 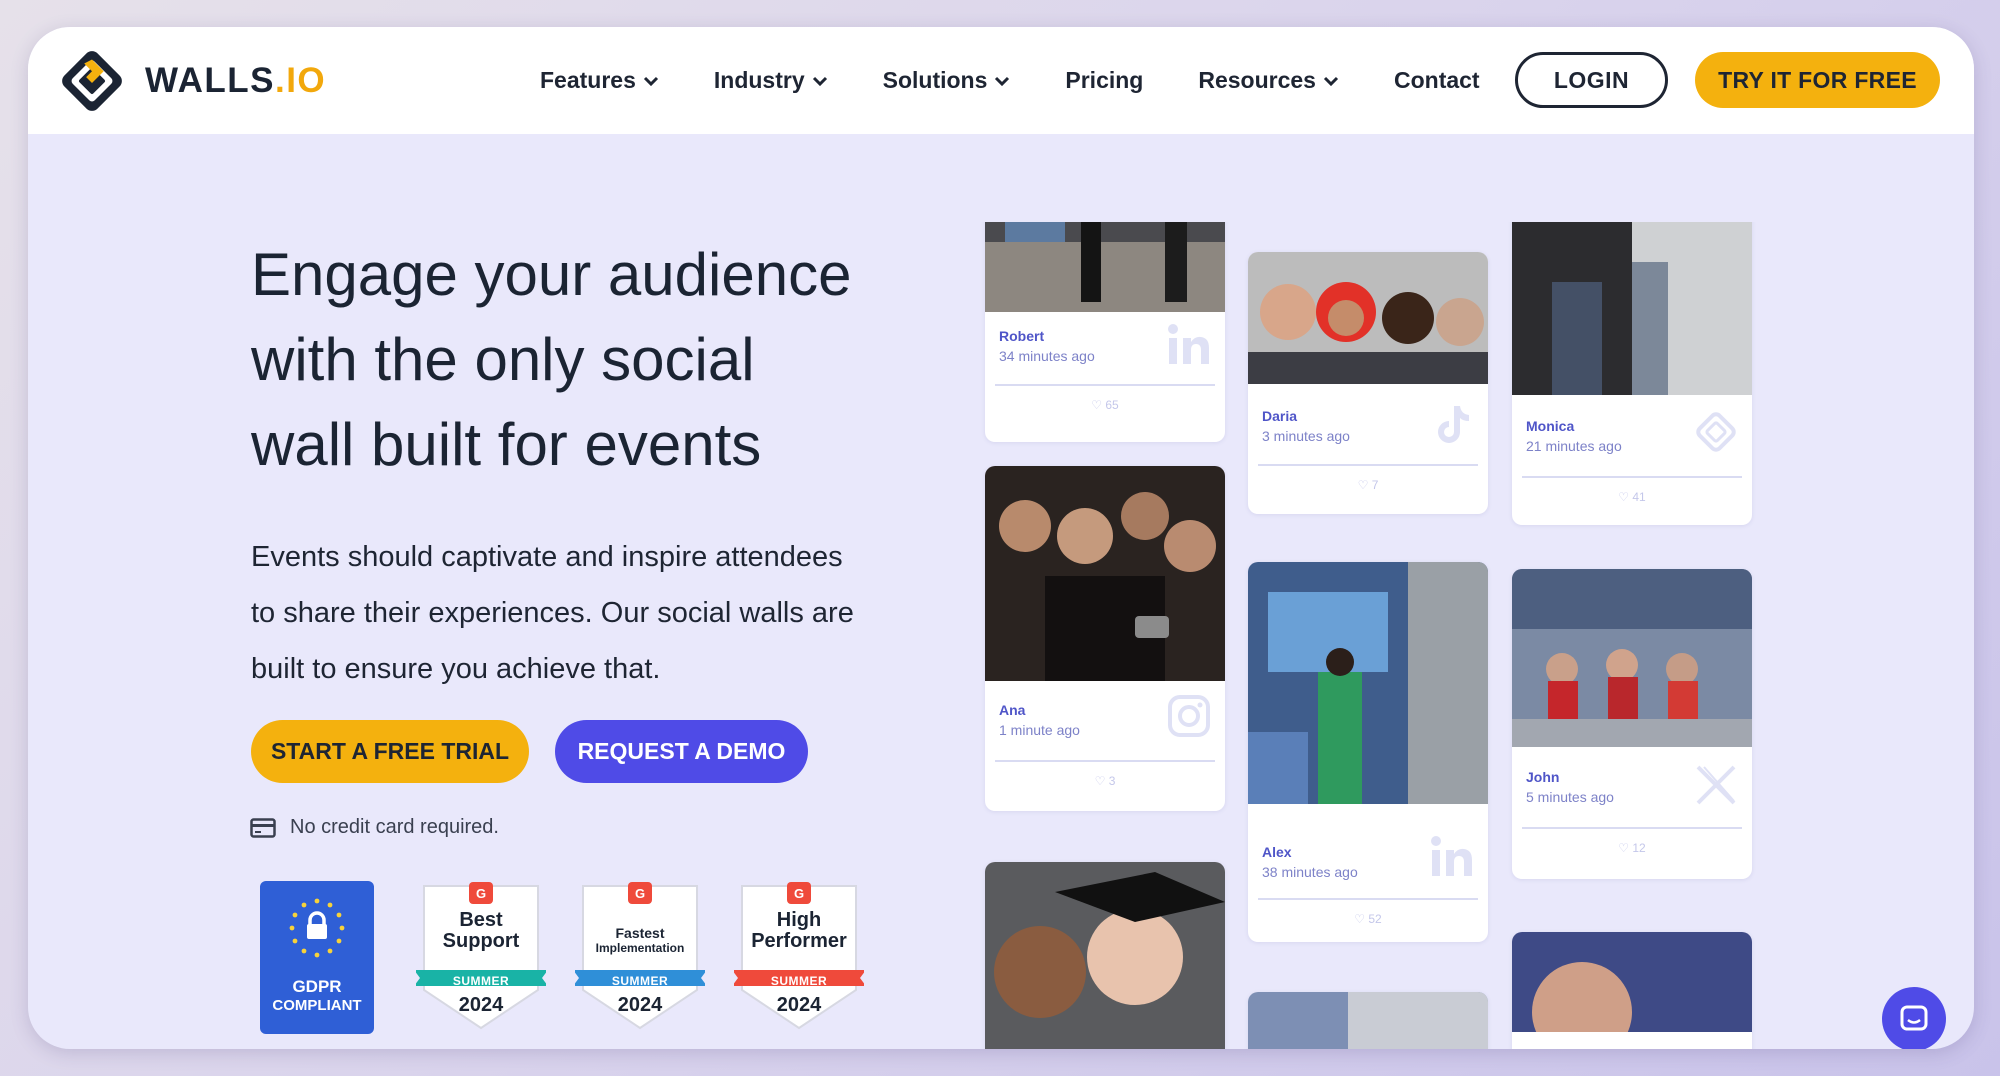 I want to click on wall-post-card: John 5 minutes ago ♡ 12, so click(x=1632, y=724).